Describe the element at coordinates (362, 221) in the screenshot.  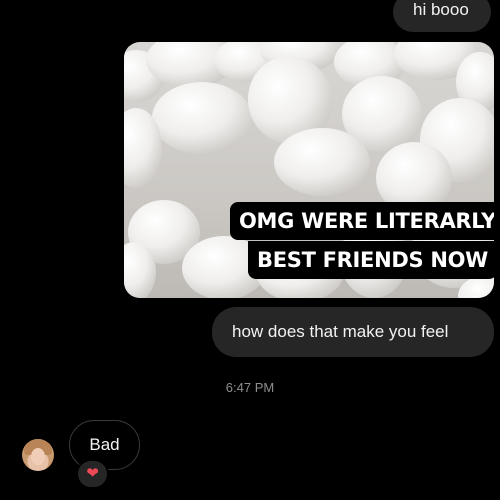
I see `image-caption-line-1: OMG WERE LITERARLY` at that location.